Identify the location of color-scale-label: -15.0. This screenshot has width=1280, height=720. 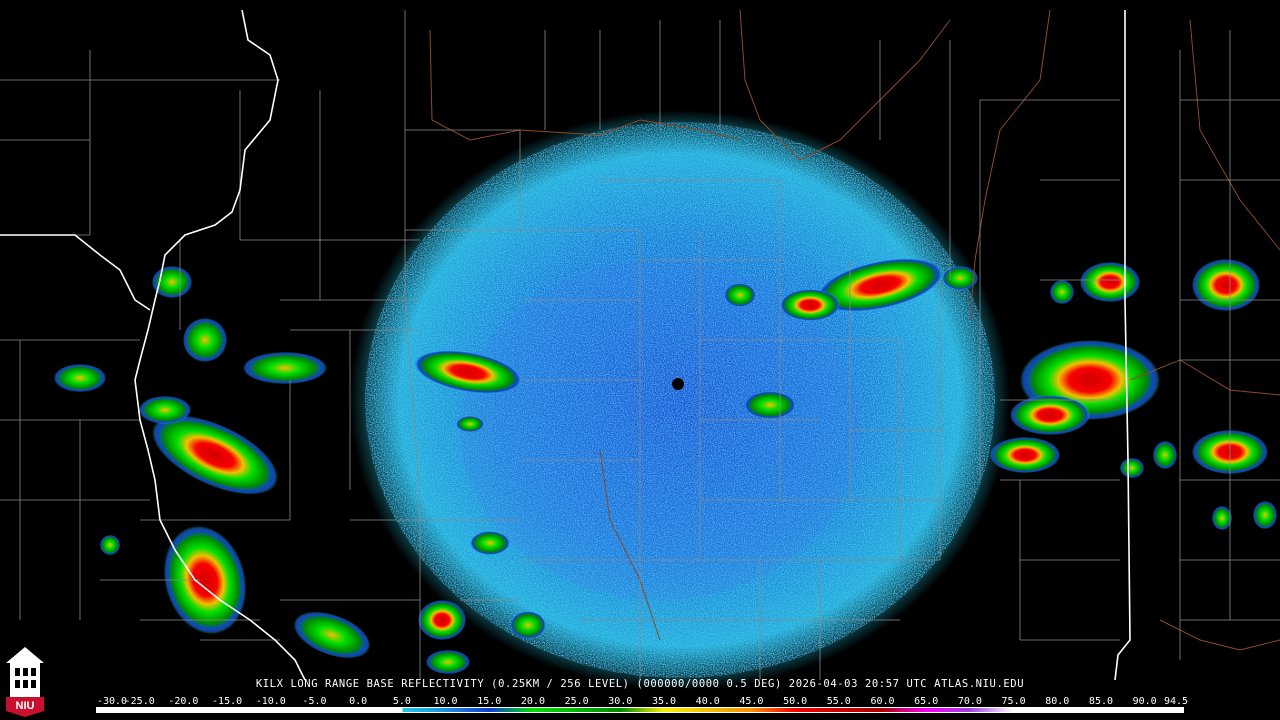
(227, 701).